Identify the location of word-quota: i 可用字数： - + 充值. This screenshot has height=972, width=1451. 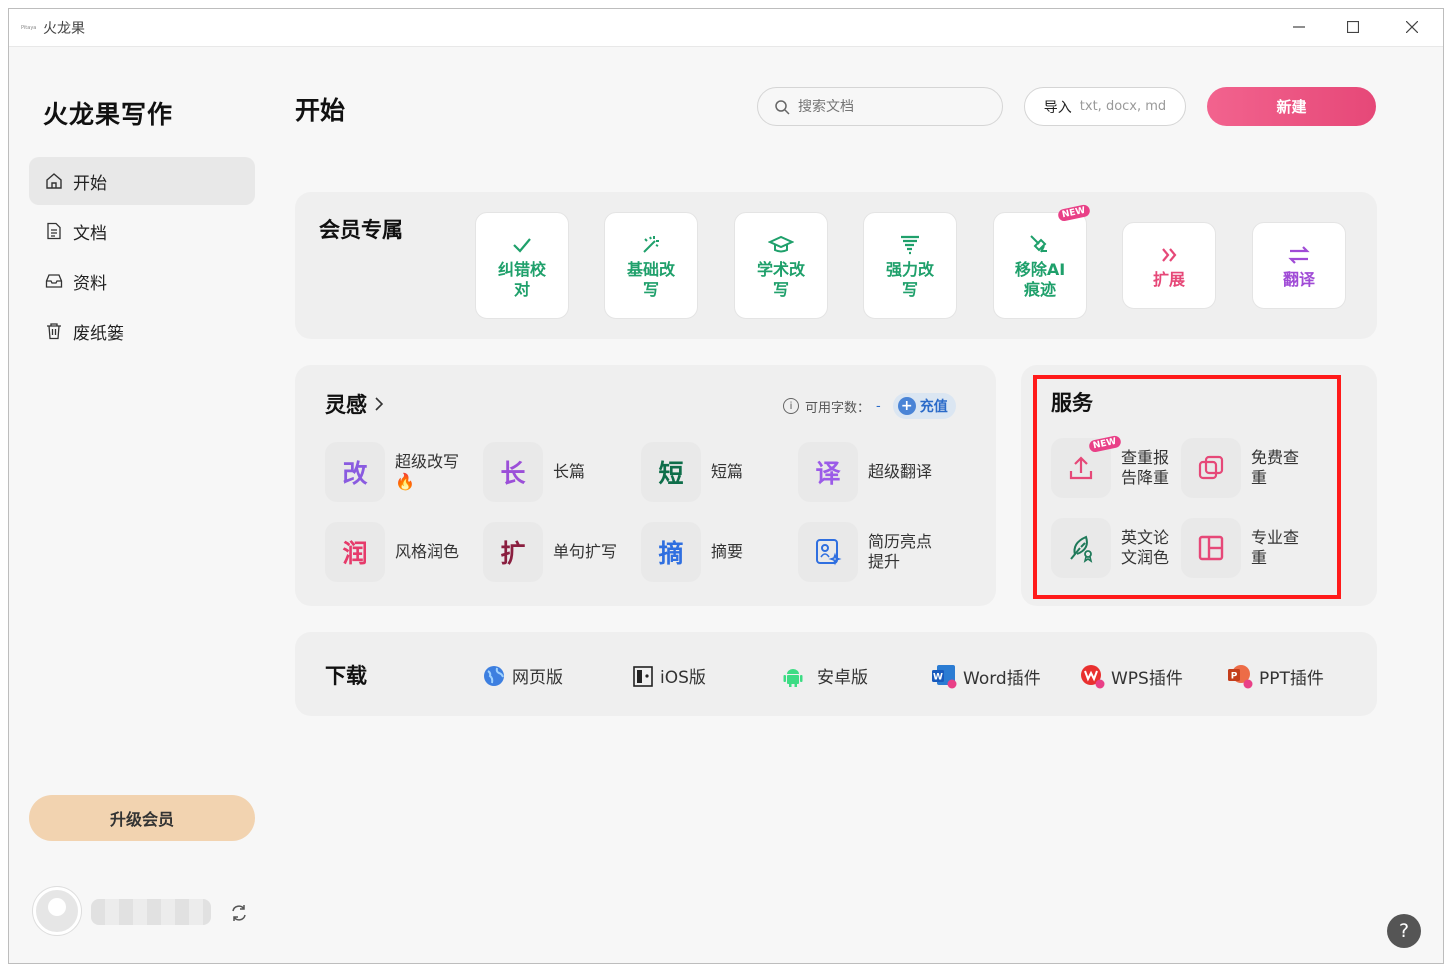
(869, 406).